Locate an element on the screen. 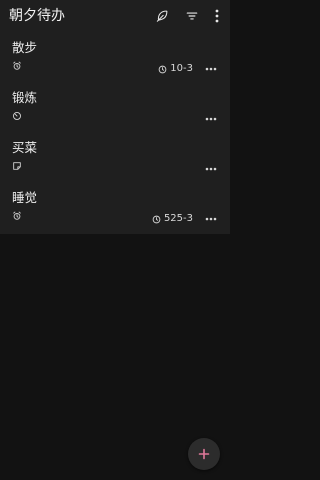 The image size is (320, 480). todo-item: 买菜 is located at coordinates (115, 157).